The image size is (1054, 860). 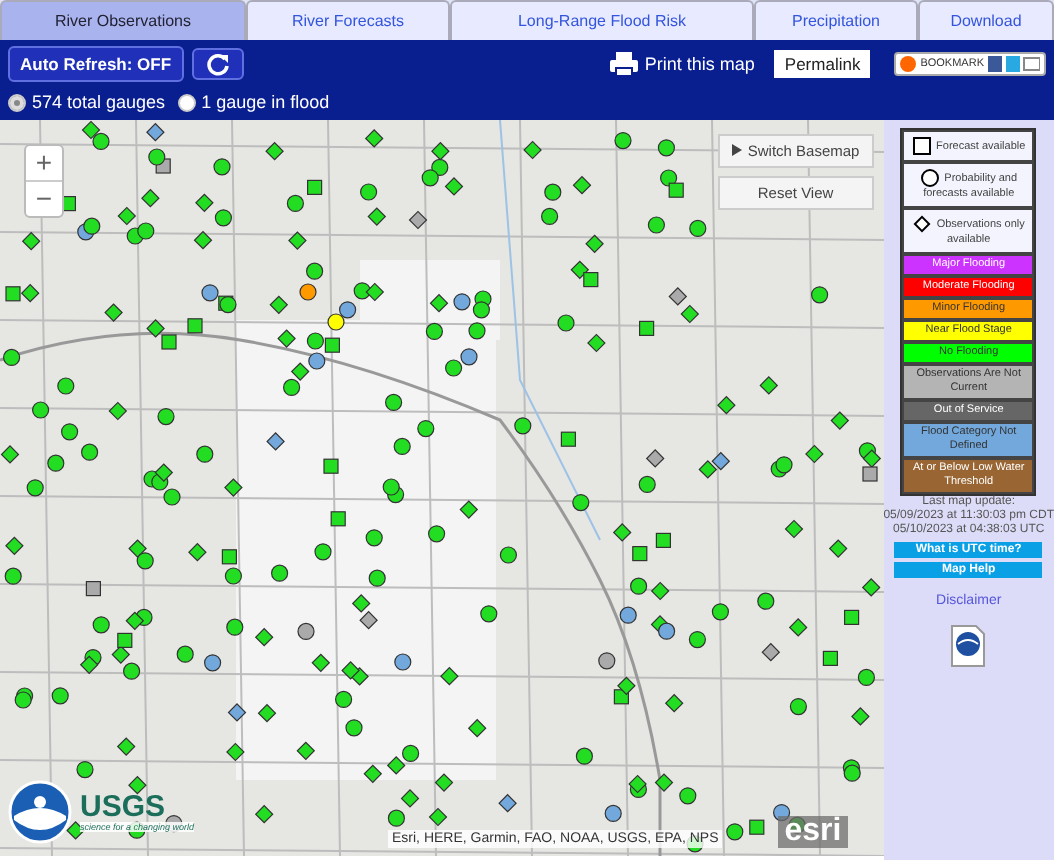 What do you see at coordinates (836, 20) in the screenshot?
I see `tab: Precipitation` at bounding box center [836, 20].